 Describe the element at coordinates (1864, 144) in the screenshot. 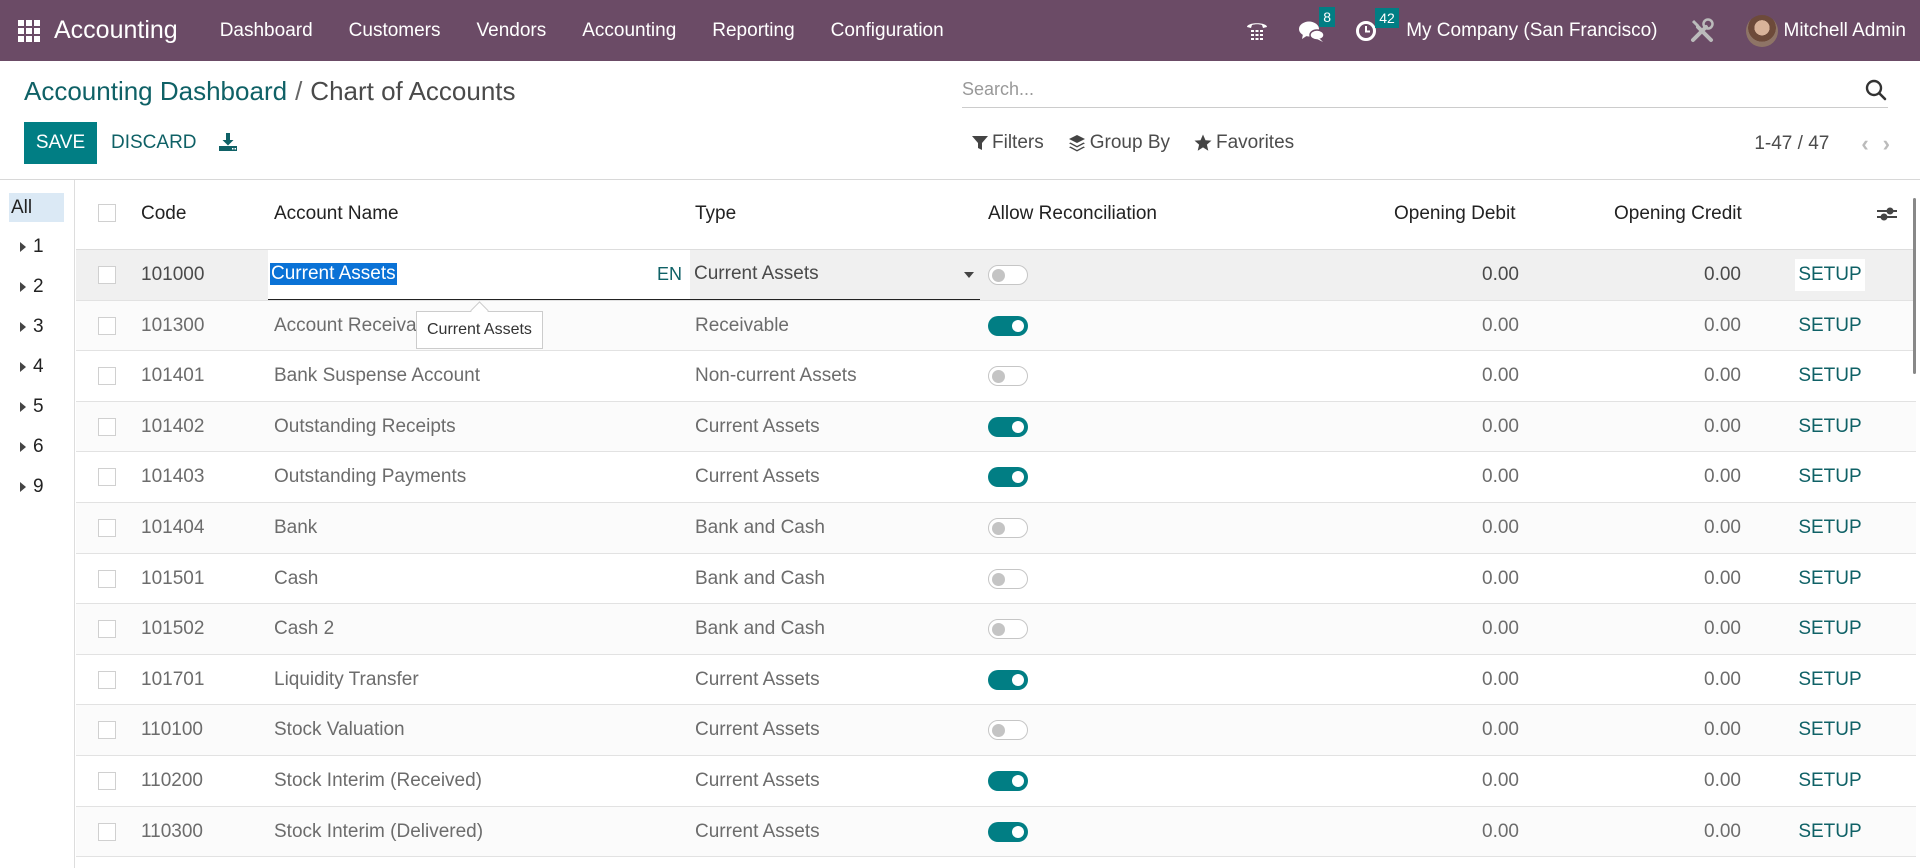

I see `pager-previous-icon: ‹` at that location.